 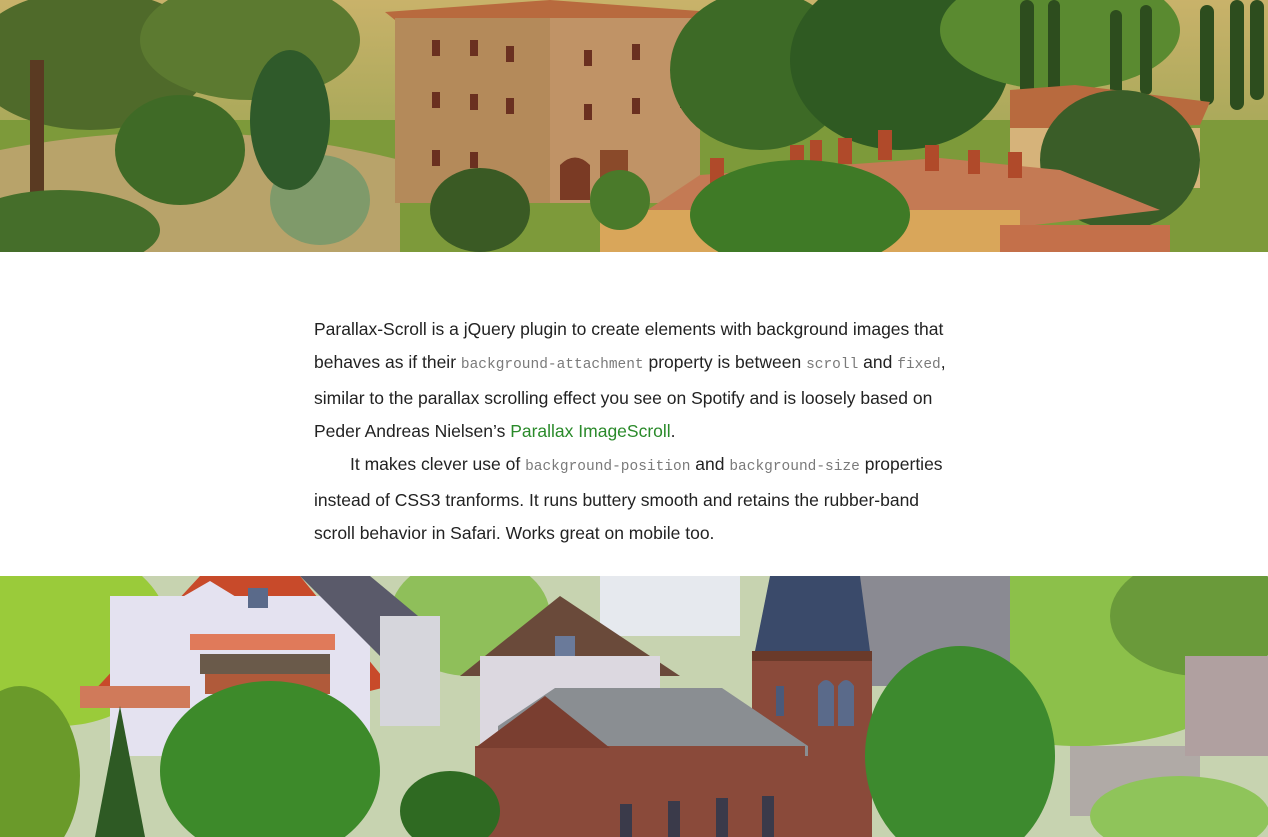 I want to click on details-text-segment: It makes clever use of, so click(x=438, y=464).